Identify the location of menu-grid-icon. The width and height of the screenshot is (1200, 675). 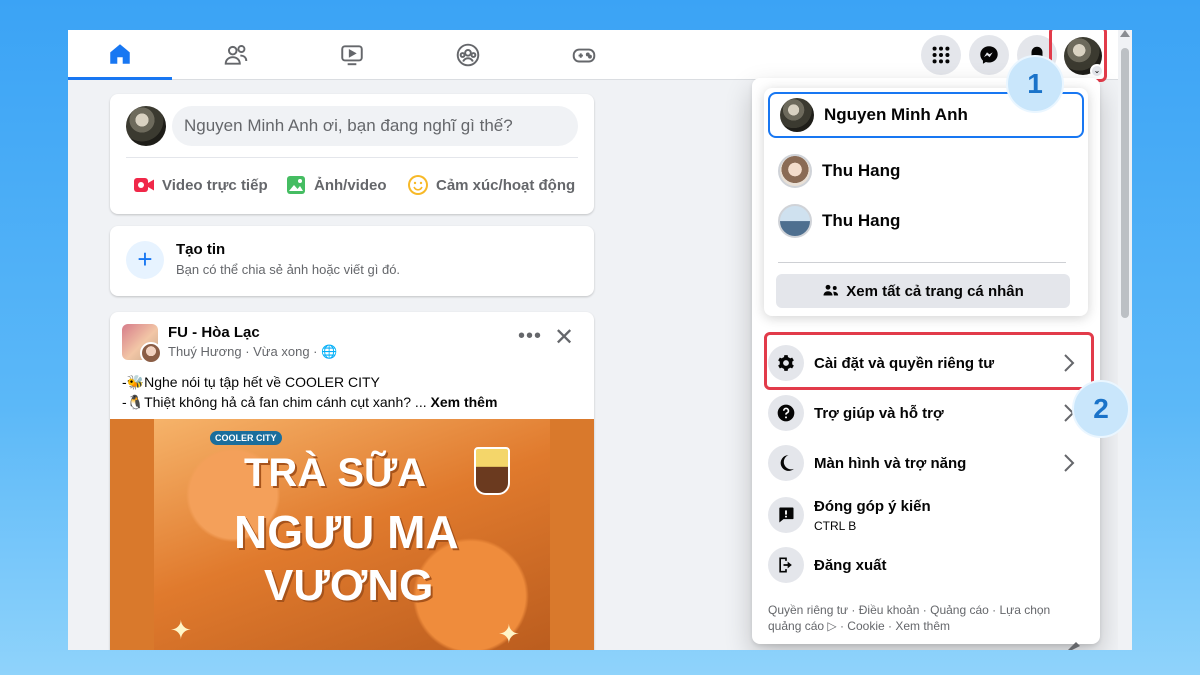
(941, 55).